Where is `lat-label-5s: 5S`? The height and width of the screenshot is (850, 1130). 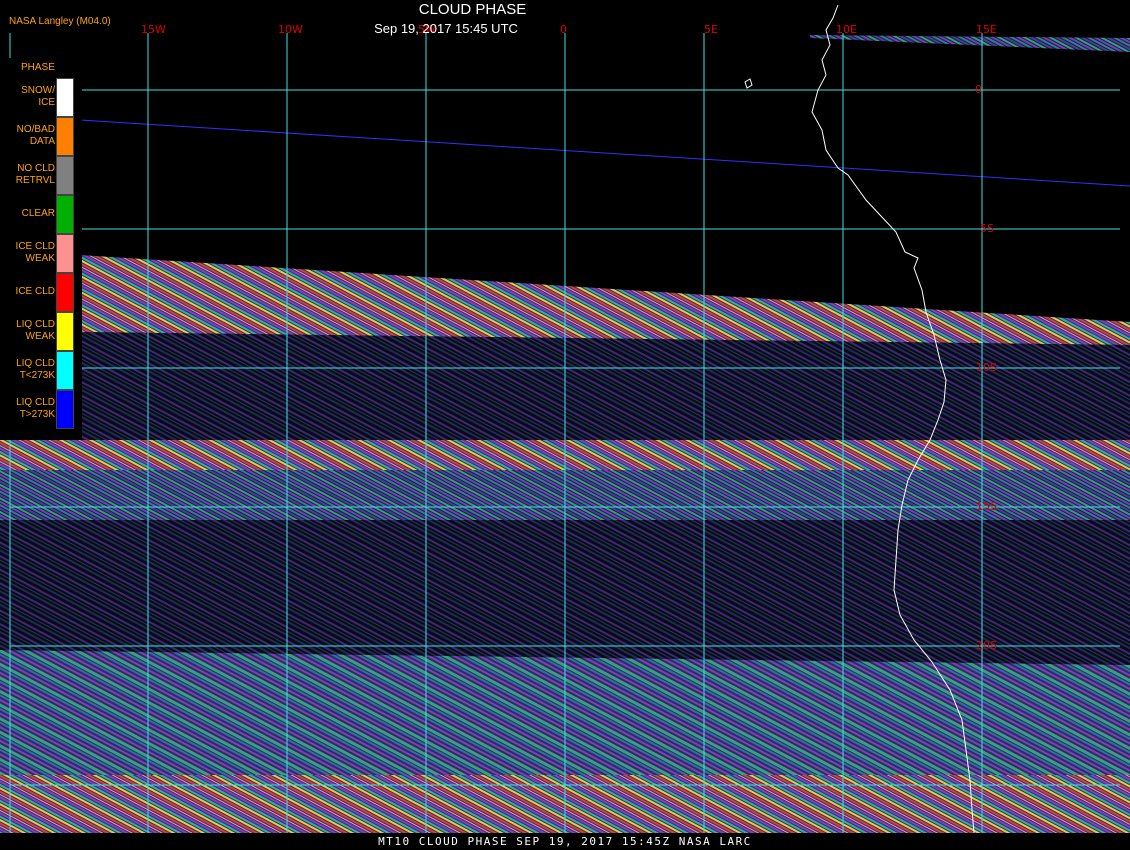 lat-label-5s: 5S is located at coordinates (987, 228).